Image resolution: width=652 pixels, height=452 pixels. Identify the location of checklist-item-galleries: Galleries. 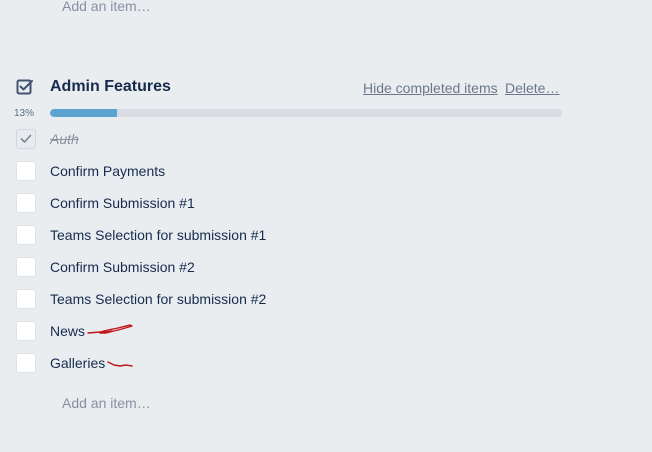
(296, 364).